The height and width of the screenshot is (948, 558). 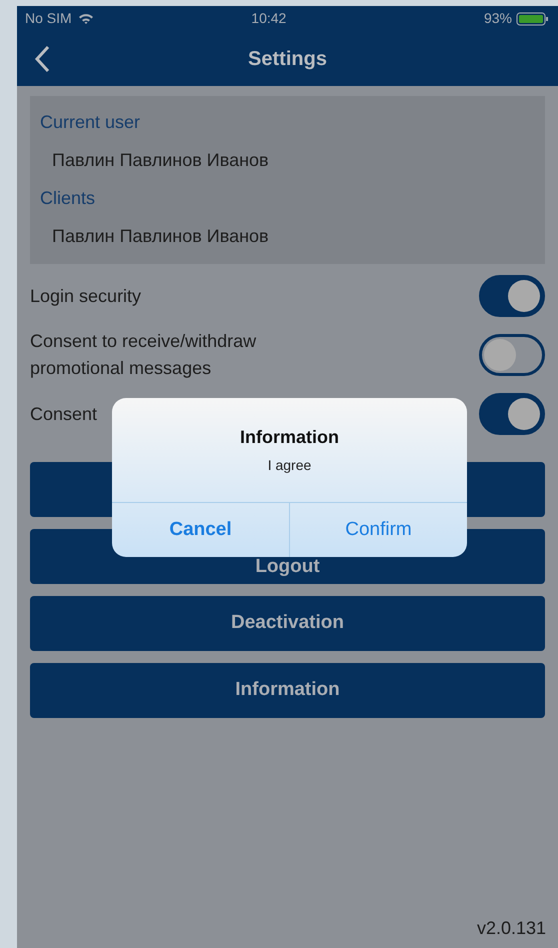 What do you see at coordinates (287, 59) in the screenshot?
I see `screen-title: Settings` at bounding box center [287, 59].